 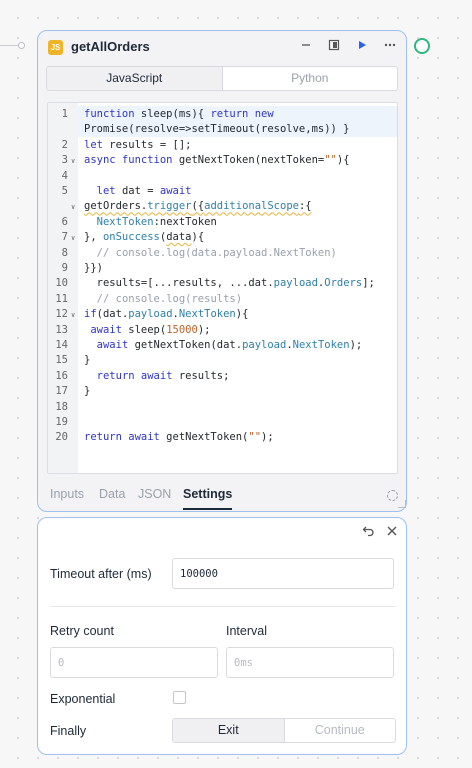 I want to click on code-text: }}), so click(x=93, y=268).